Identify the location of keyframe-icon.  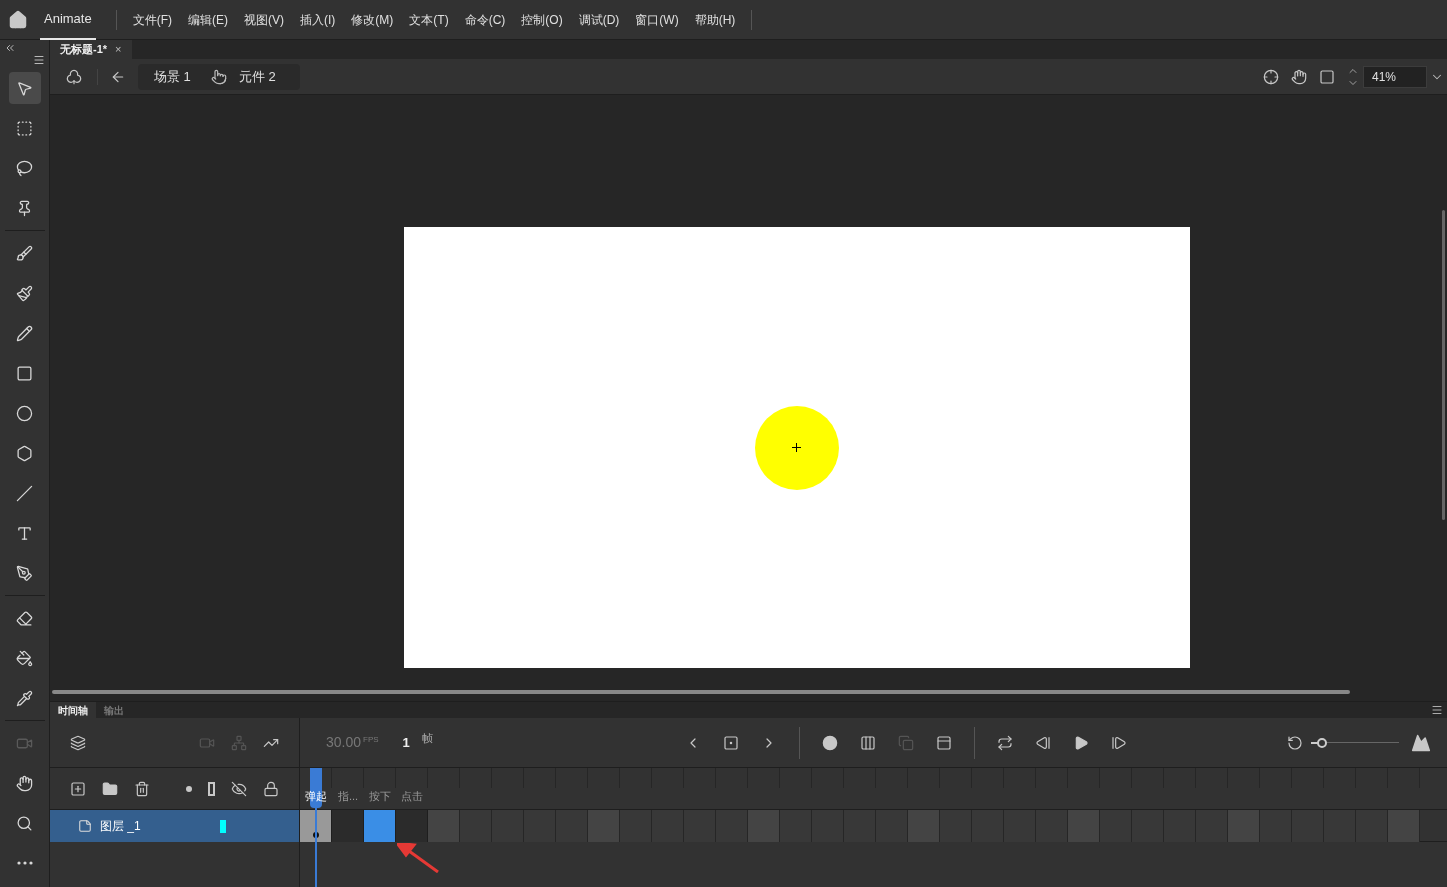
(731, 742).